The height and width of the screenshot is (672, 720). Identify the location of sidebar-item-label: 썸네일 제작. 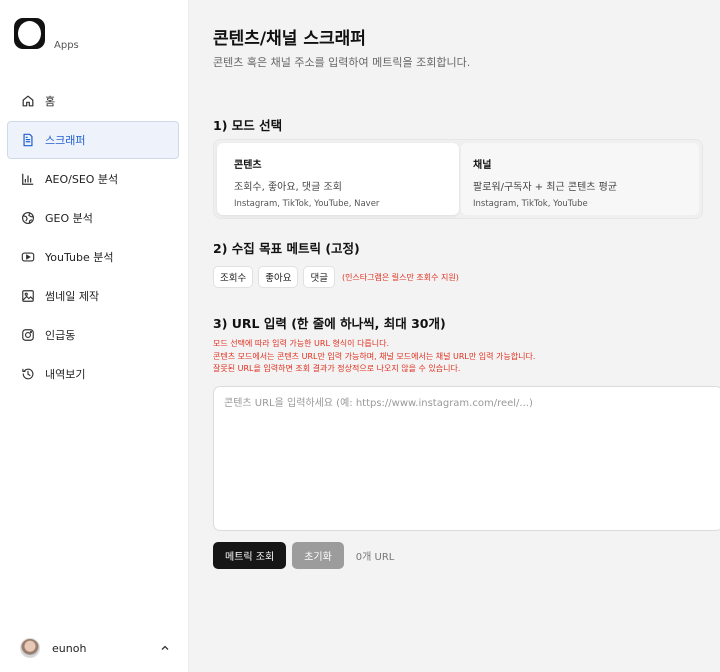
(72, 296).